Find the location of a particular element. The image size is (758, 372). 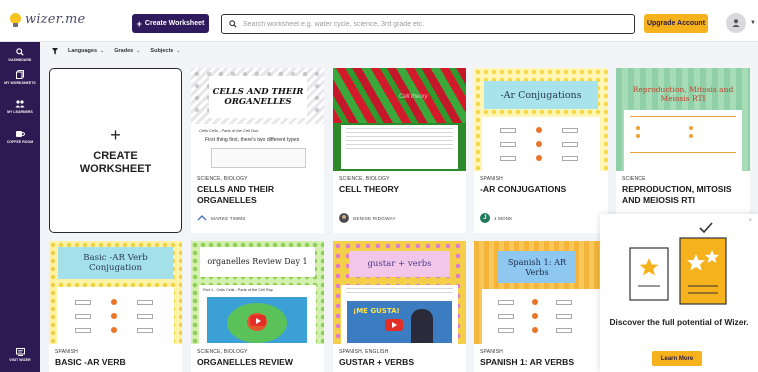

wizer-logo: wizer.me is located at coordinates (47, 19).